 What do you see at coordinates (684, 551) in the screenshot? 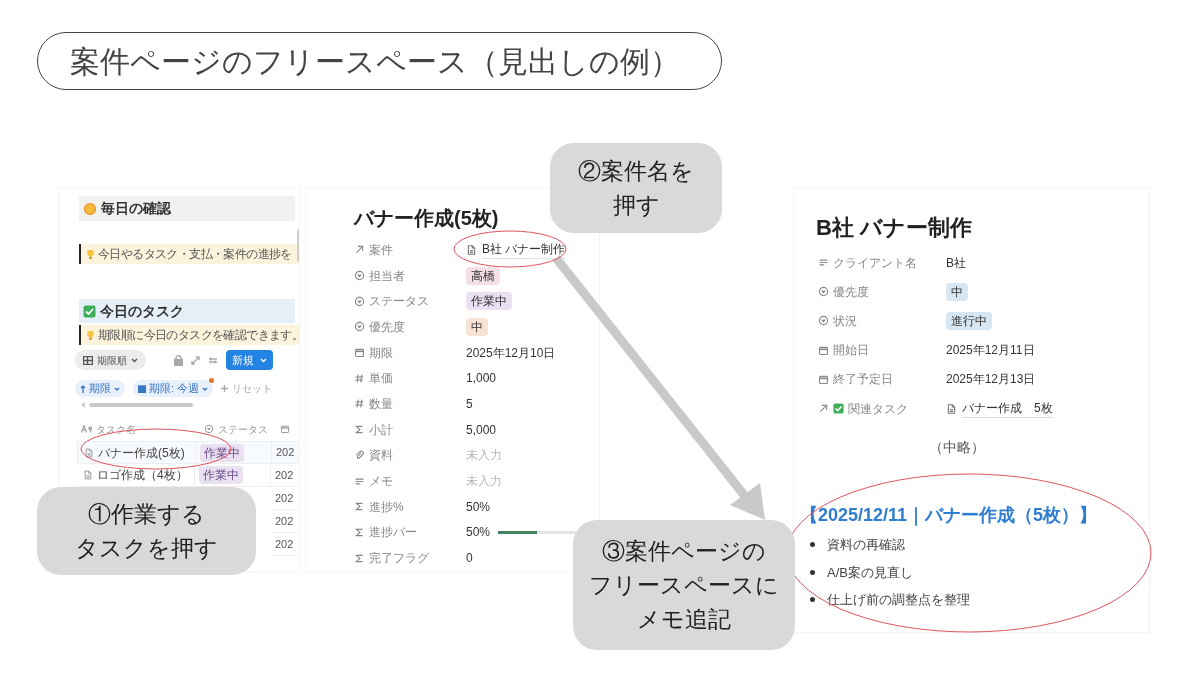
I see `callout-text: ③案件ページの` at bounding box center [684, 551].